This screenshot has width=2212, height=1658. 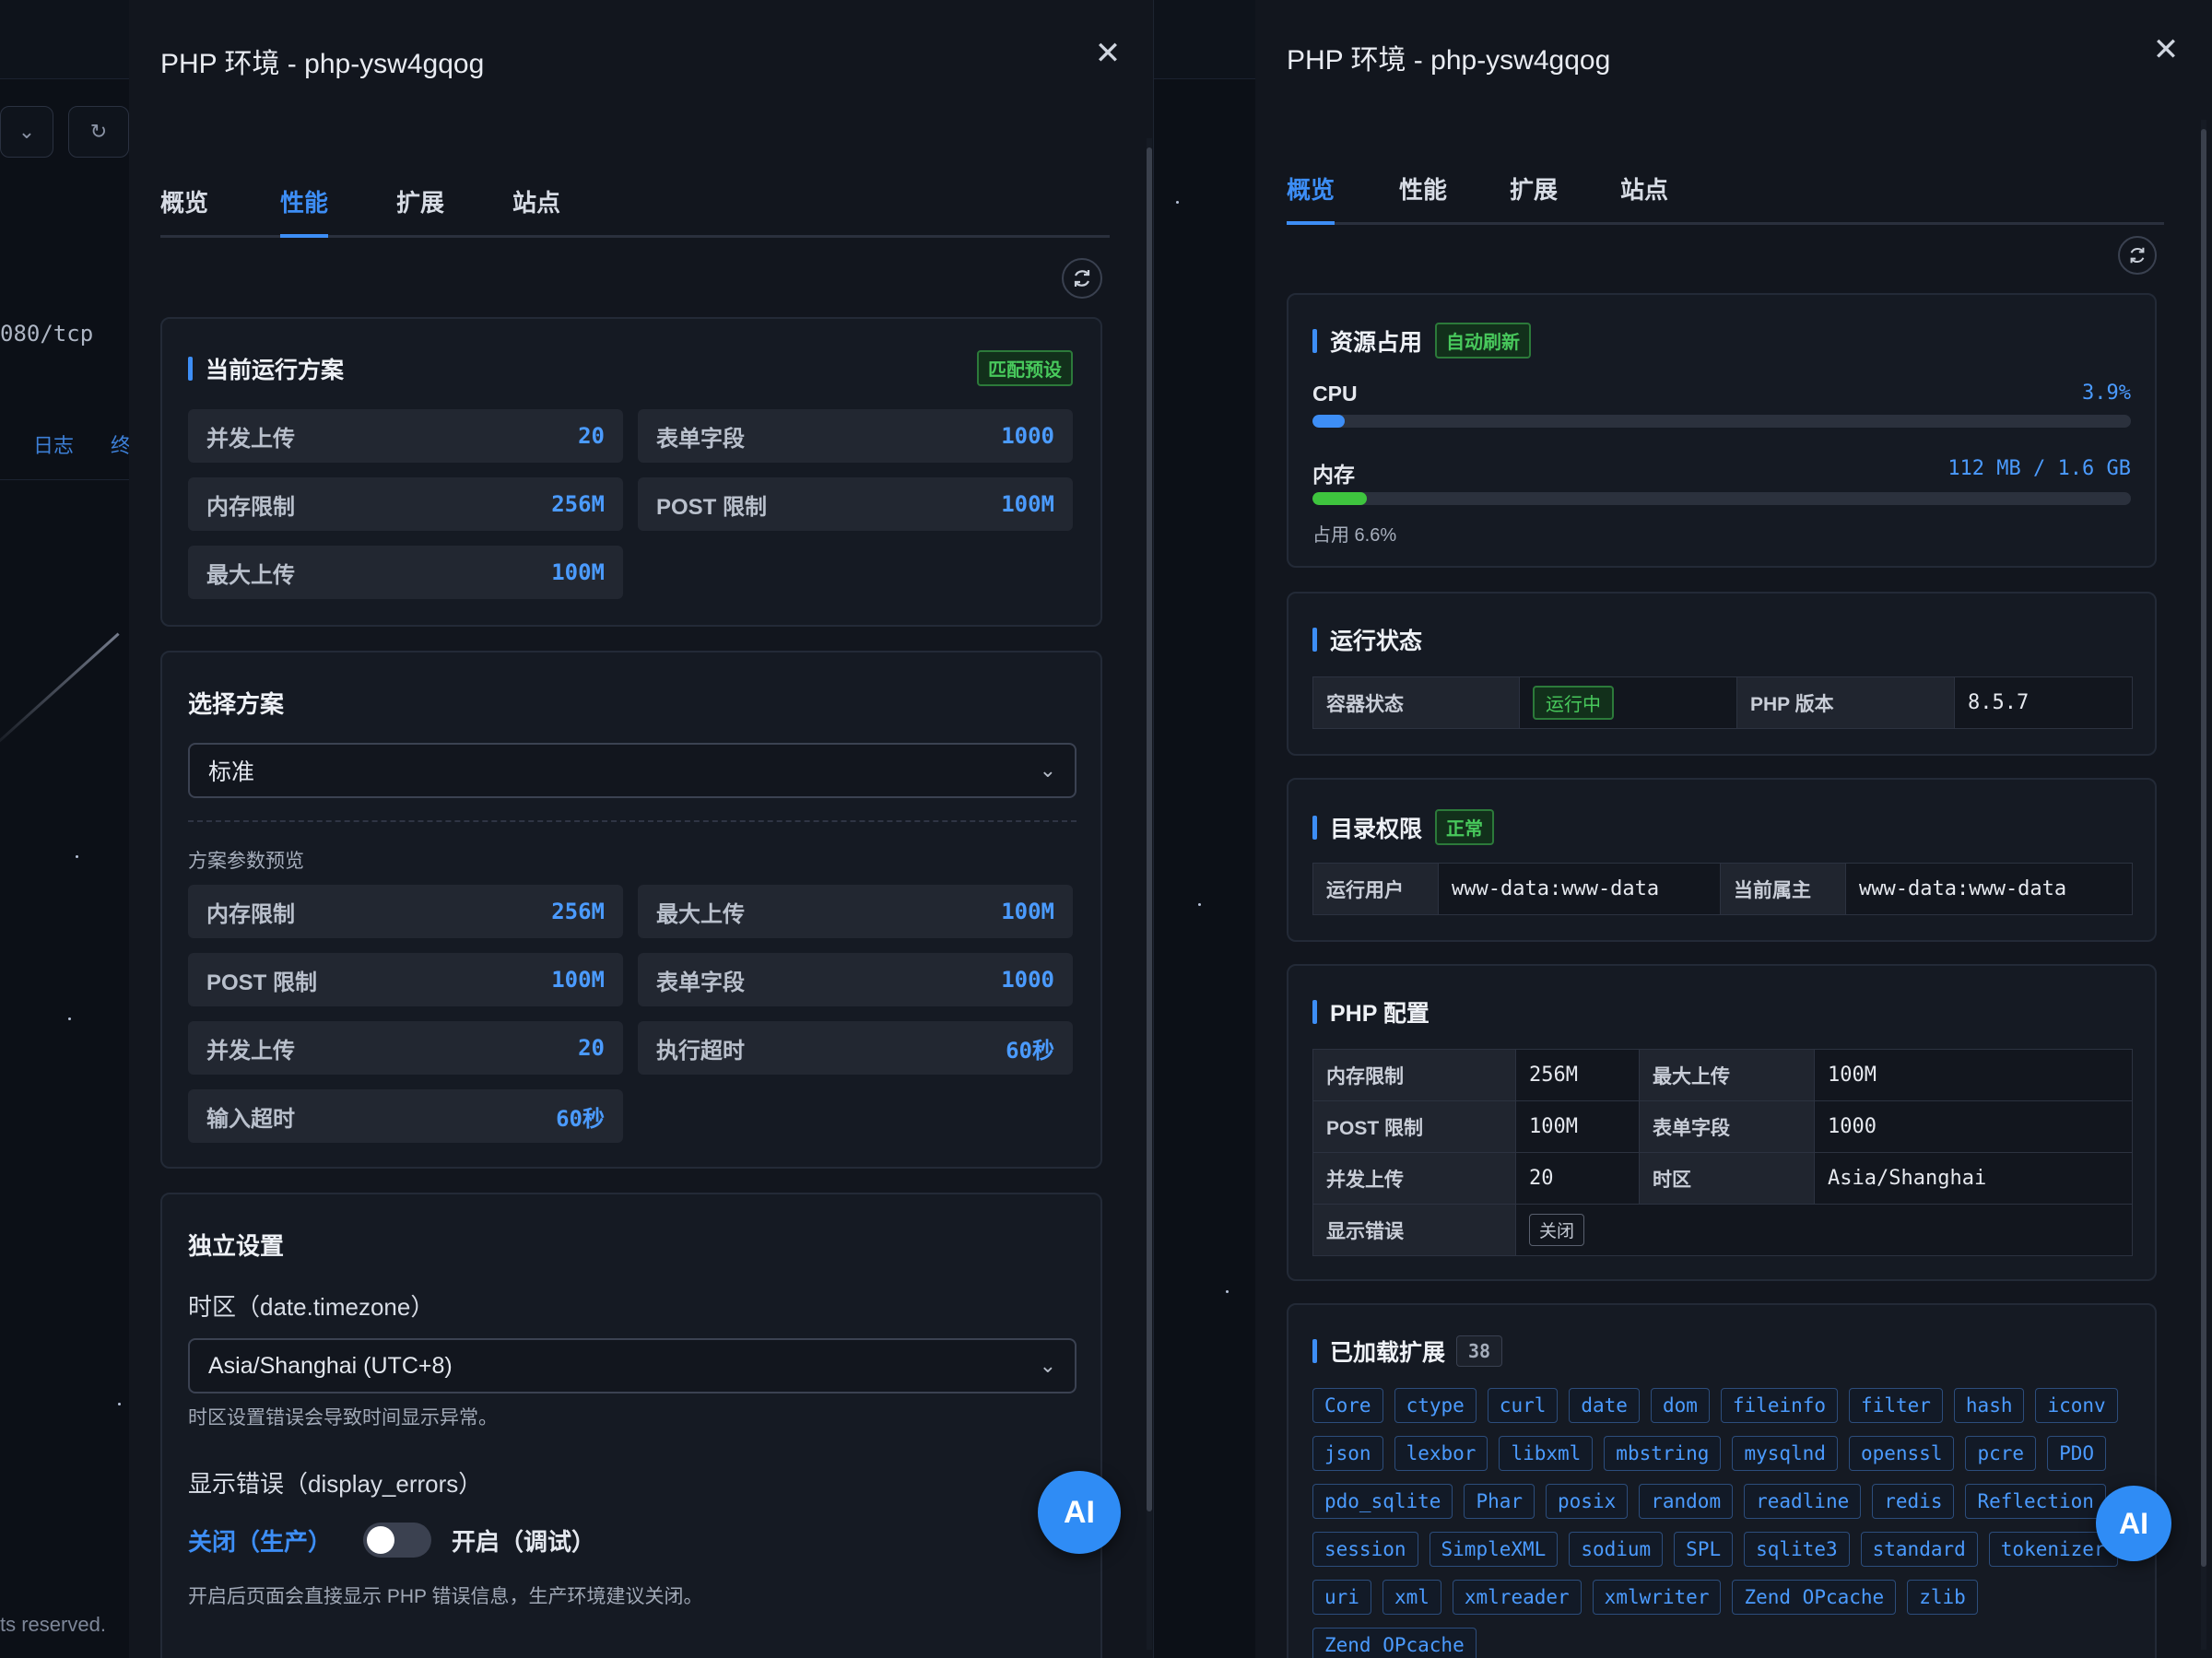 I want to click on display-errors-toggle, so click(x=397, y=1540).